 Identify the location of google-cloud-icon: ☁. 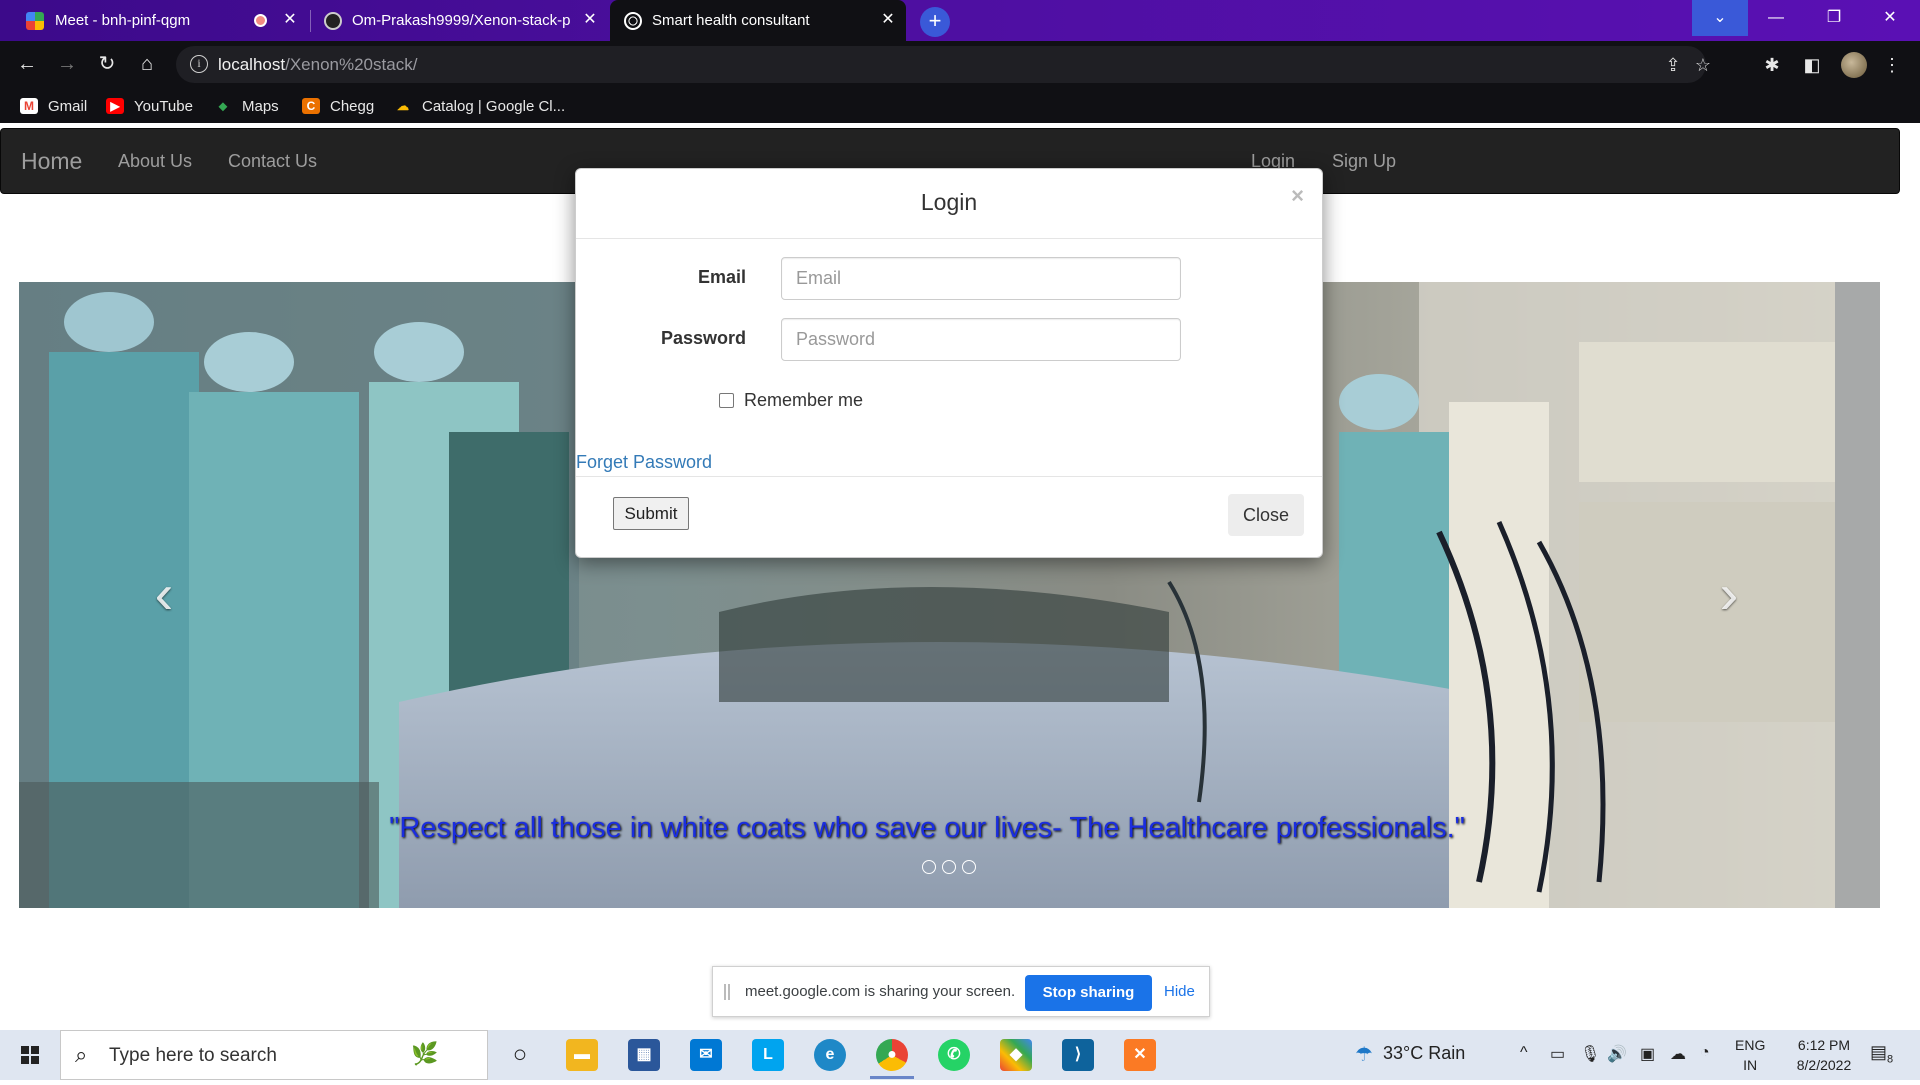
(403, 106).